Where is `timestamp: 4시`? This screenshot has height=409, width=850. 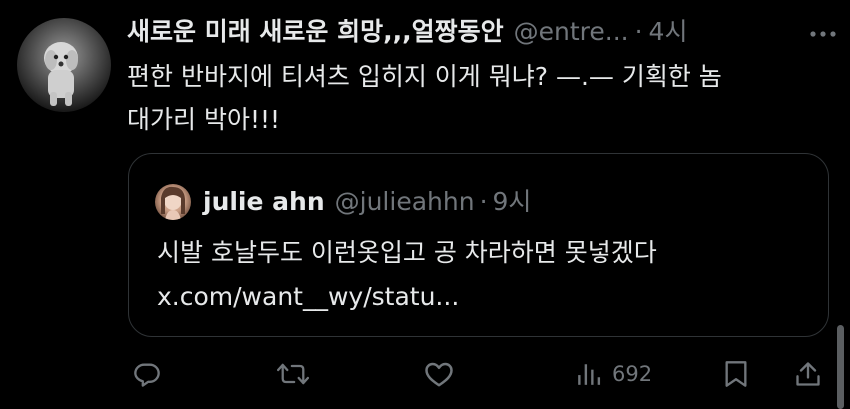 timestamp: 4시 is located at coordinates (668, 32).